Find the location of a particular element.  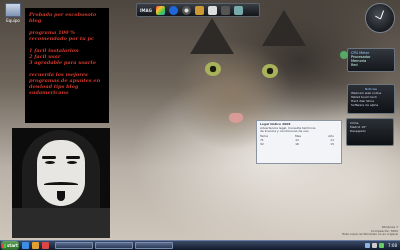

windows-flag-icon is located at coordinates (4, 245).